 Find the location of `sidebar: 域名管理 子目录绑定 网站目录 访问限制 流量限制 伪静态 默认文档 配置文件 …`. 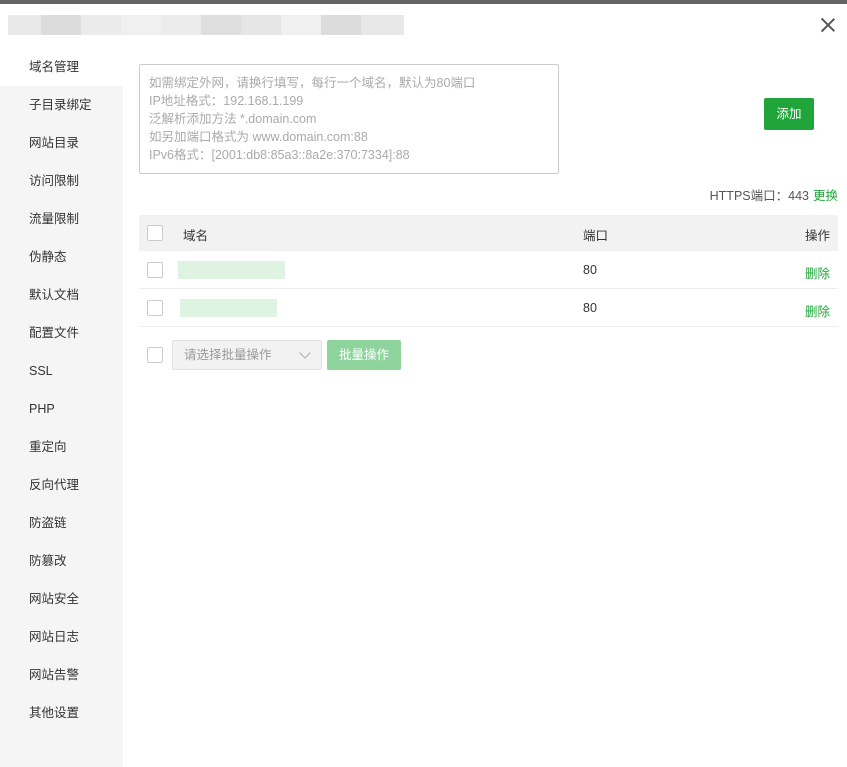

sidebar: 域名管理 子目录绑定 网站目录 访问限制 流量限制 伪静态 默认文档 配置文件 … is located at coordinates (61, 407).